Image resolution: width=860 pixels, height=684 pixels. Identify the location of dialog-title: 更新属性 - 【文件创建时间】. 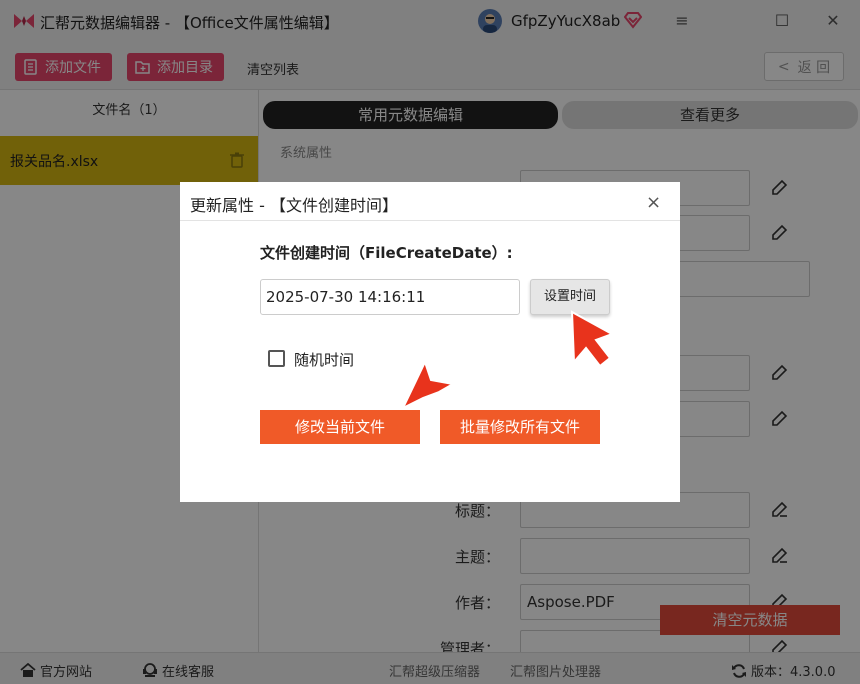
(294, 205).